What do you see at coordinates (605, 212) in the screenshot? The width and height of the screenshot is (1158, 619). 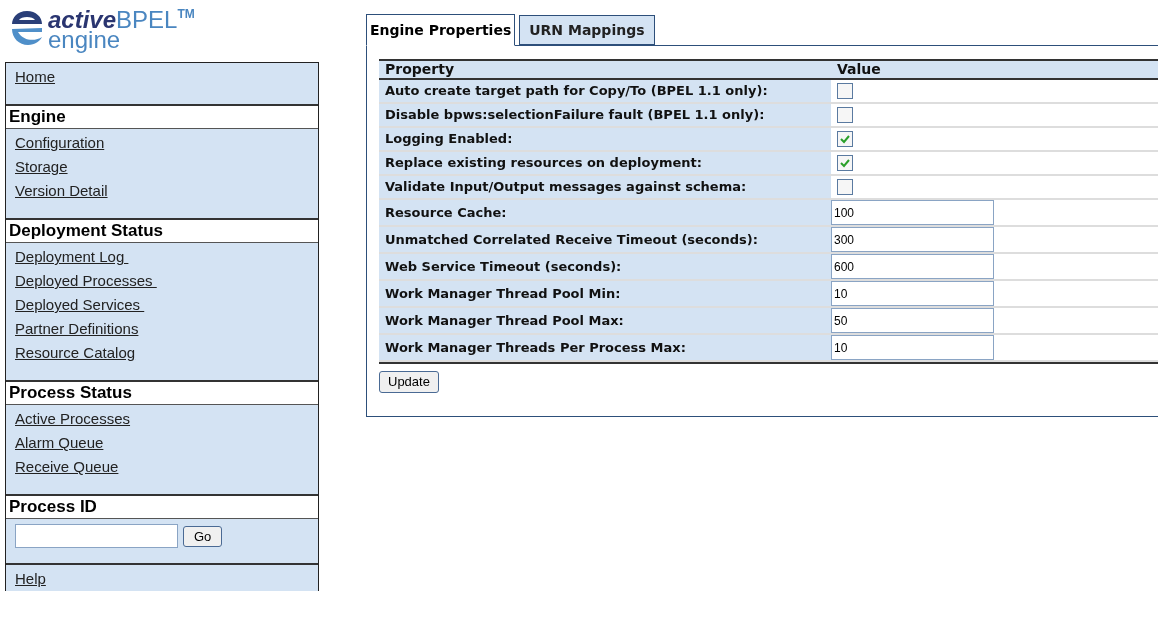 I see `property-label: Resource Cache:` at bounding box center [605, 212].